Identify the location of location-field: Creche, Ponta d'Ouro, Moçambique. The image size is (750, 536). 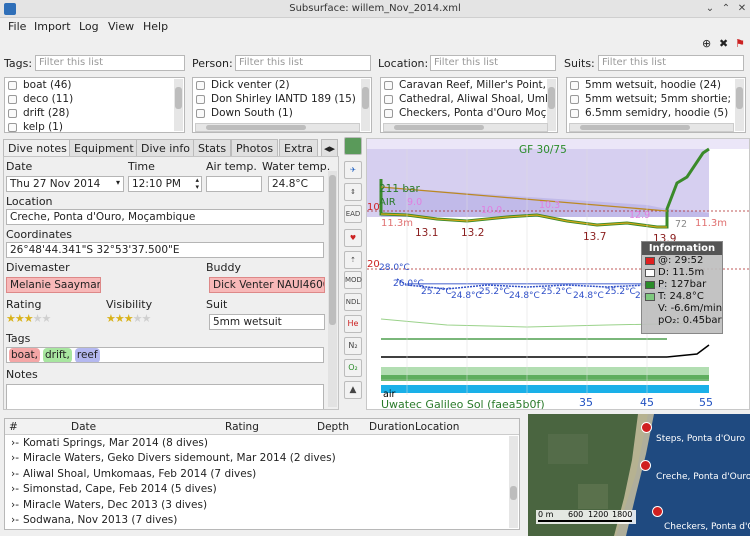
(165, 217).